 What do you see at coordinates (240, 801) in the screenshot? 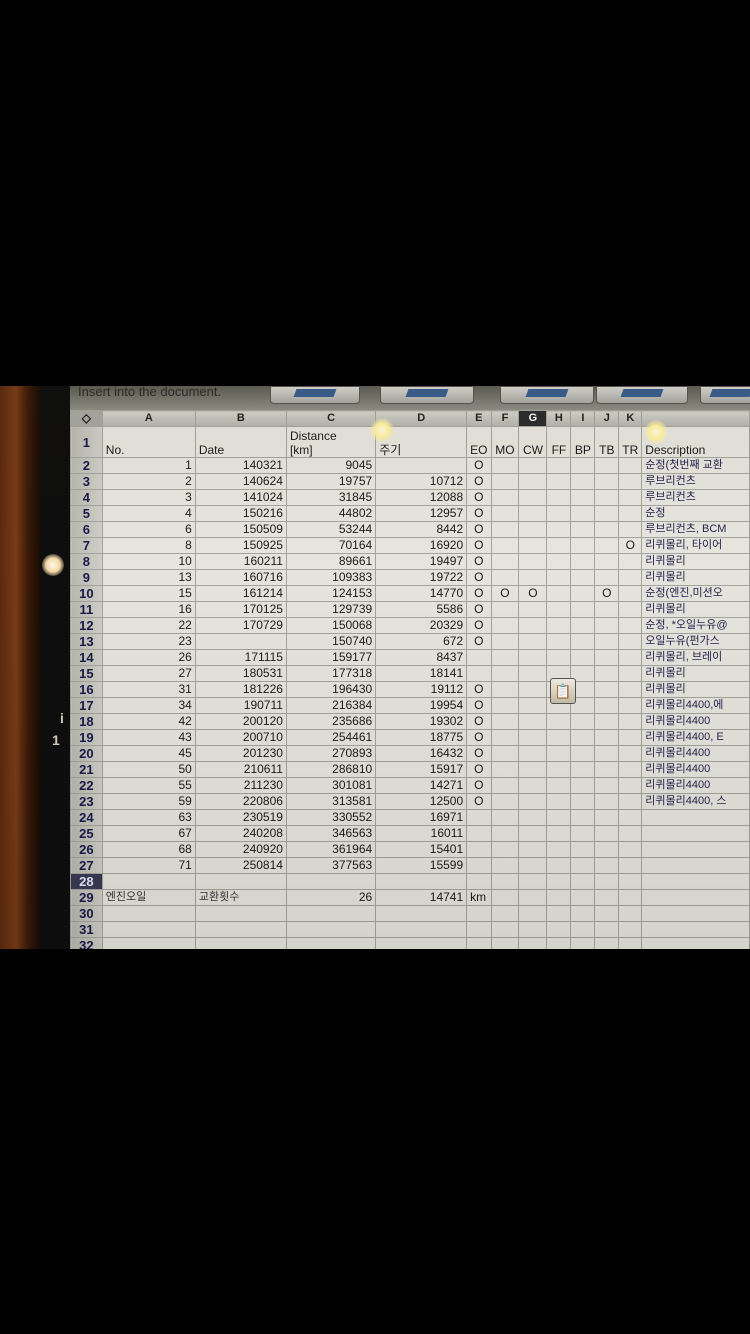
I see `cell-date: 220806` at bounding box center [240, 801].